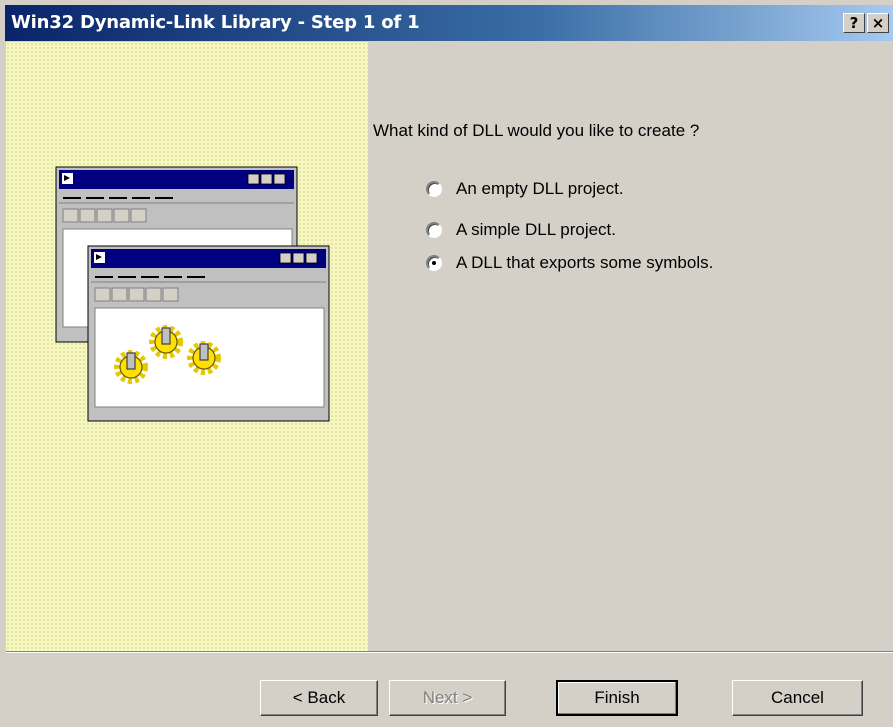 The height and width of the screenshot is (727, 893). I want to click on next-button: Next >, so click(447, 698).